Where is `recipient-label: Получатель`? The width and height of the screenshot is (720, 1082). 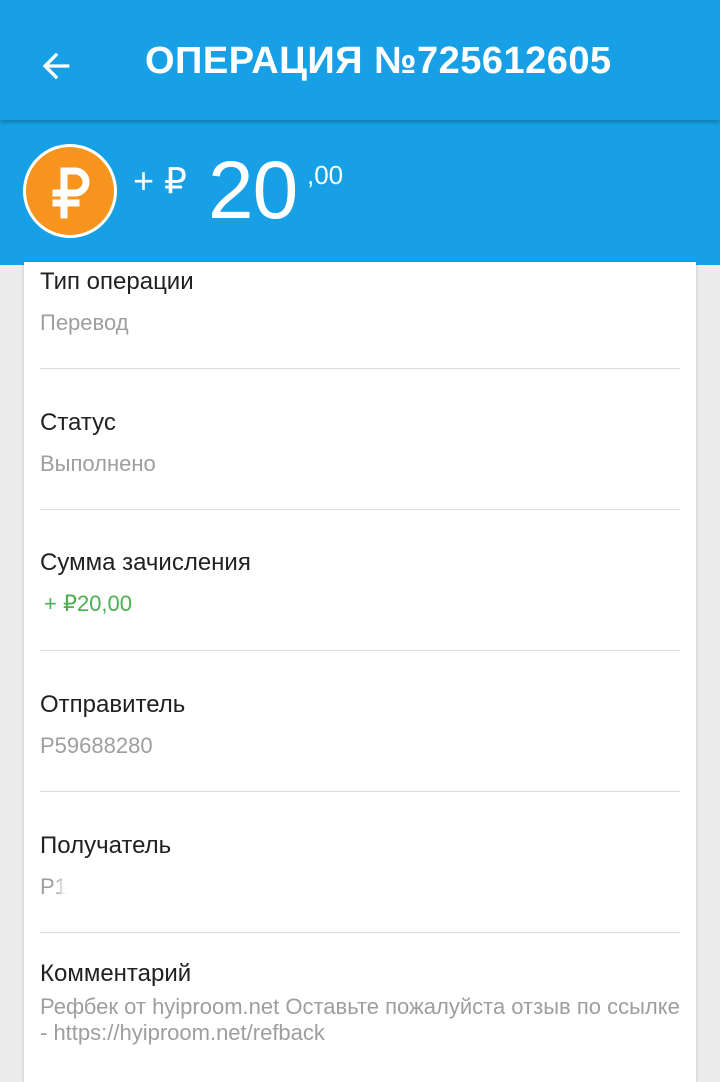 recipient-label: Получатель is located at coordinates (106, 845).